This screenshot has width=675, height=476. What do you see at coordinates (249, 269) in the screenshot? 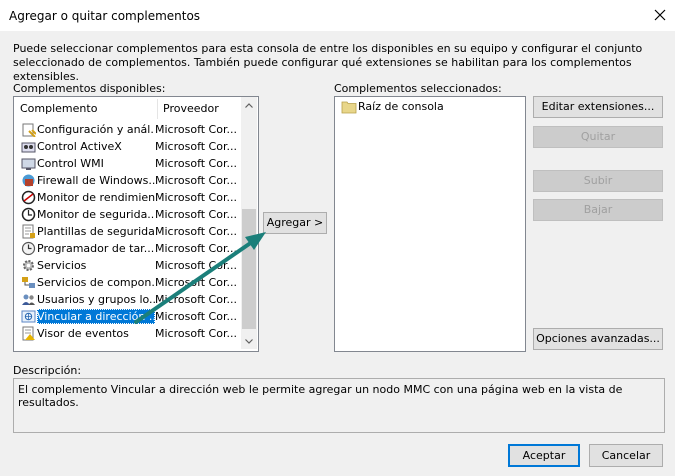
I see `scroll-thumb` at bounding box center [249, 269].